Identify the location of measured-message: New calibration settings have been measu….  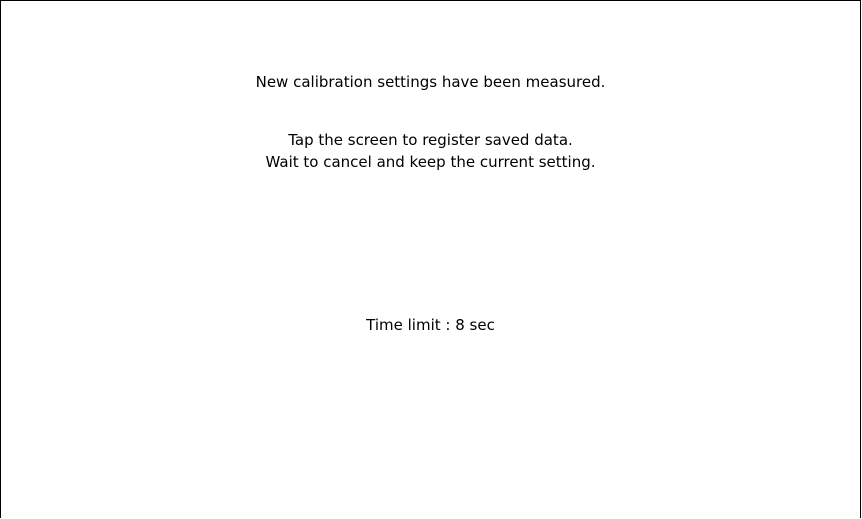
(430, 82).